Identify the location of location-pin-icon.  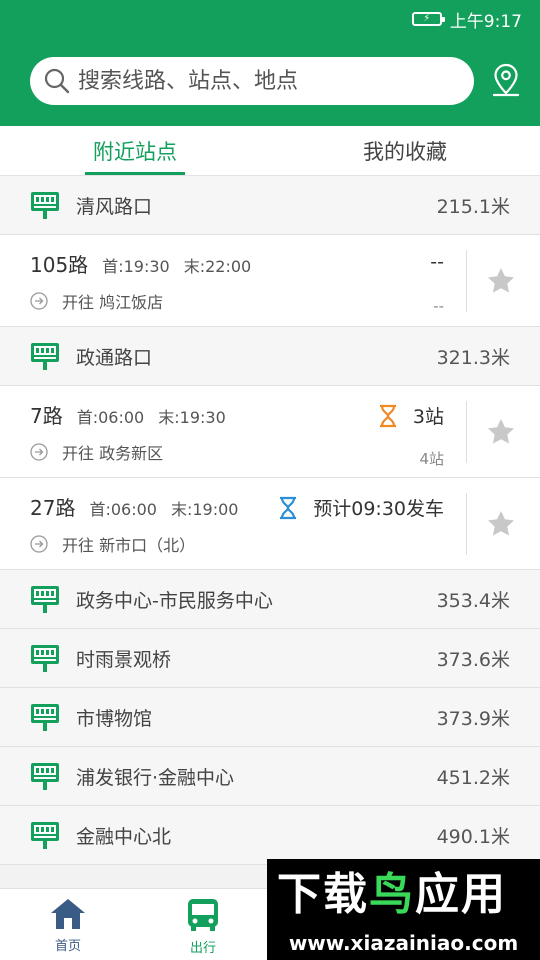
(506, 80).